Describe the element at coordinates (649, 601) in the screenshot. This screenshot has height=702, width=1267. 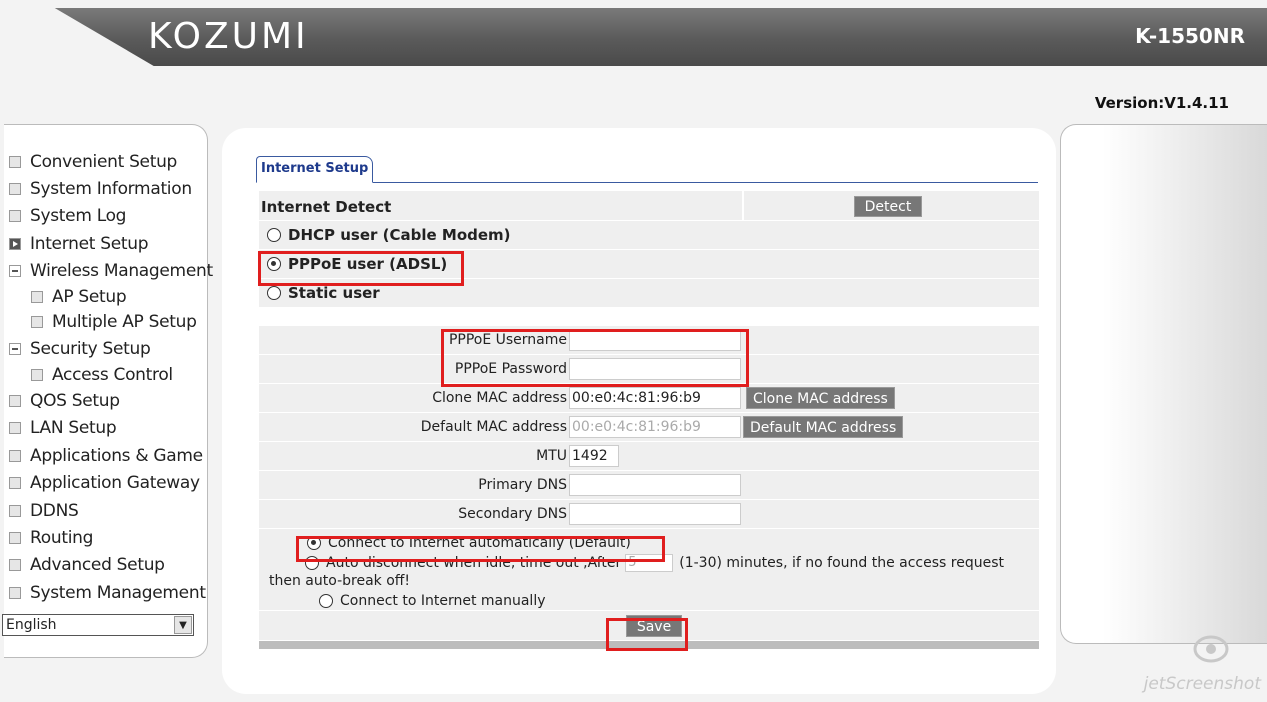
I see `connect-manual-option: Connect to Internet manually` at that location.